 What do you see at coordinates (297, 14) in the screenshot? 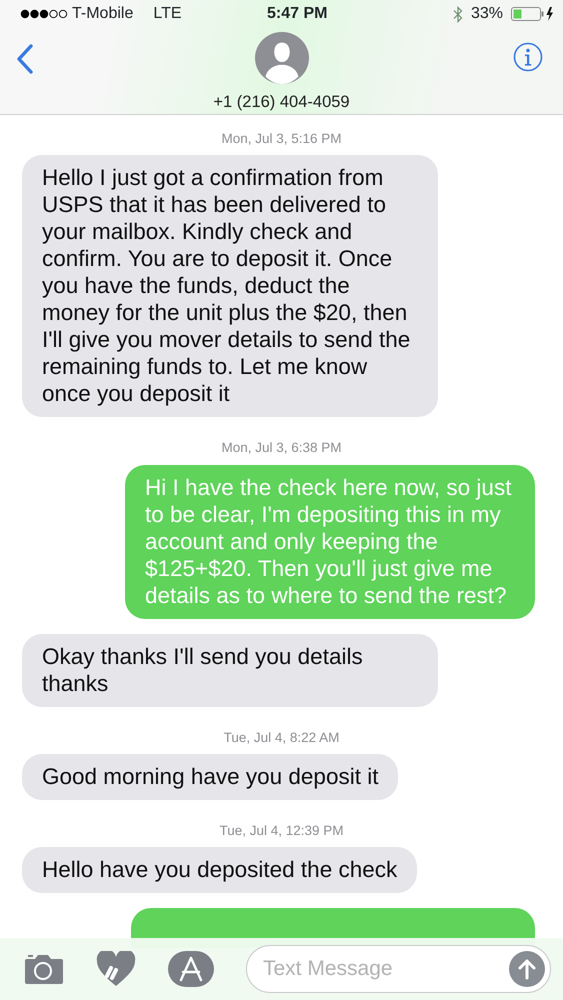
I see `clock: 5:47 PM` at bounding box center [297, 14].